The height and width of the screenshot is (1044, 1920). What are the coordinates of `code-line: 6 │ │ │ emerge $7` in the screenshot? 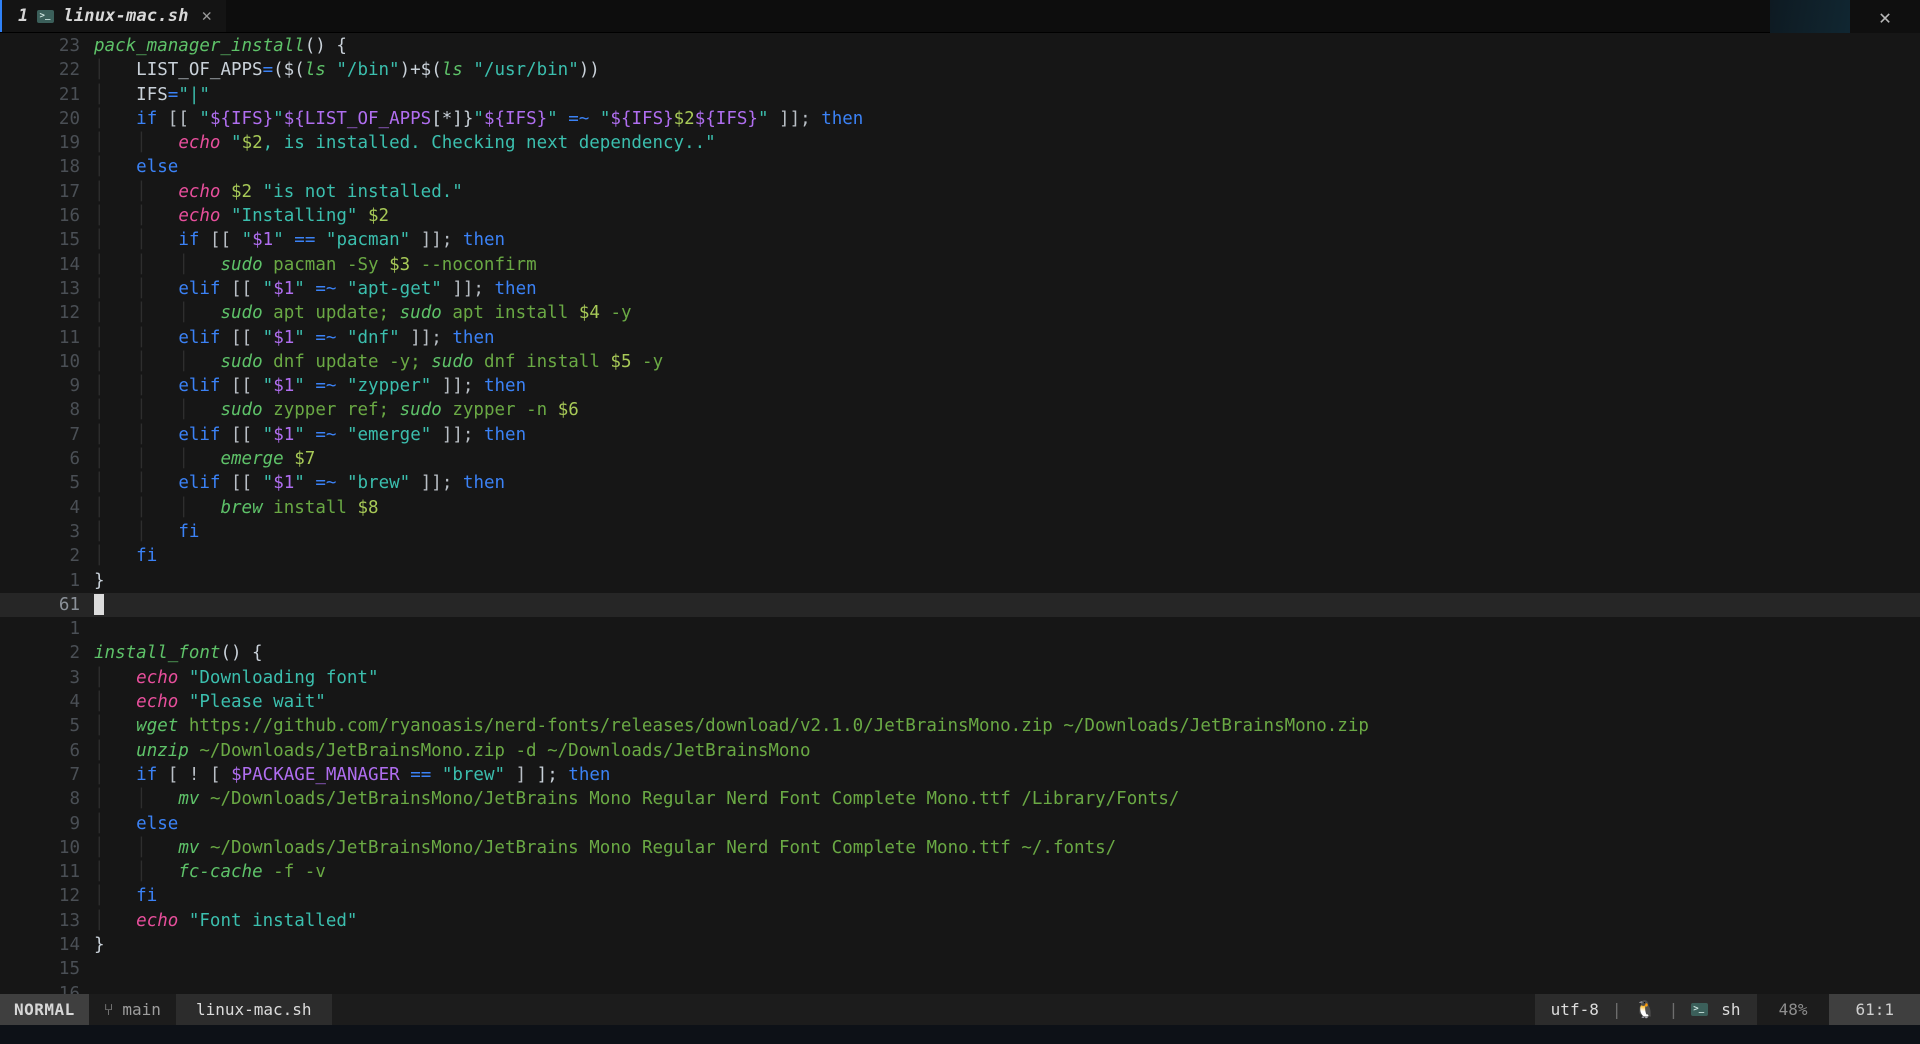 It's located at (960, 459).